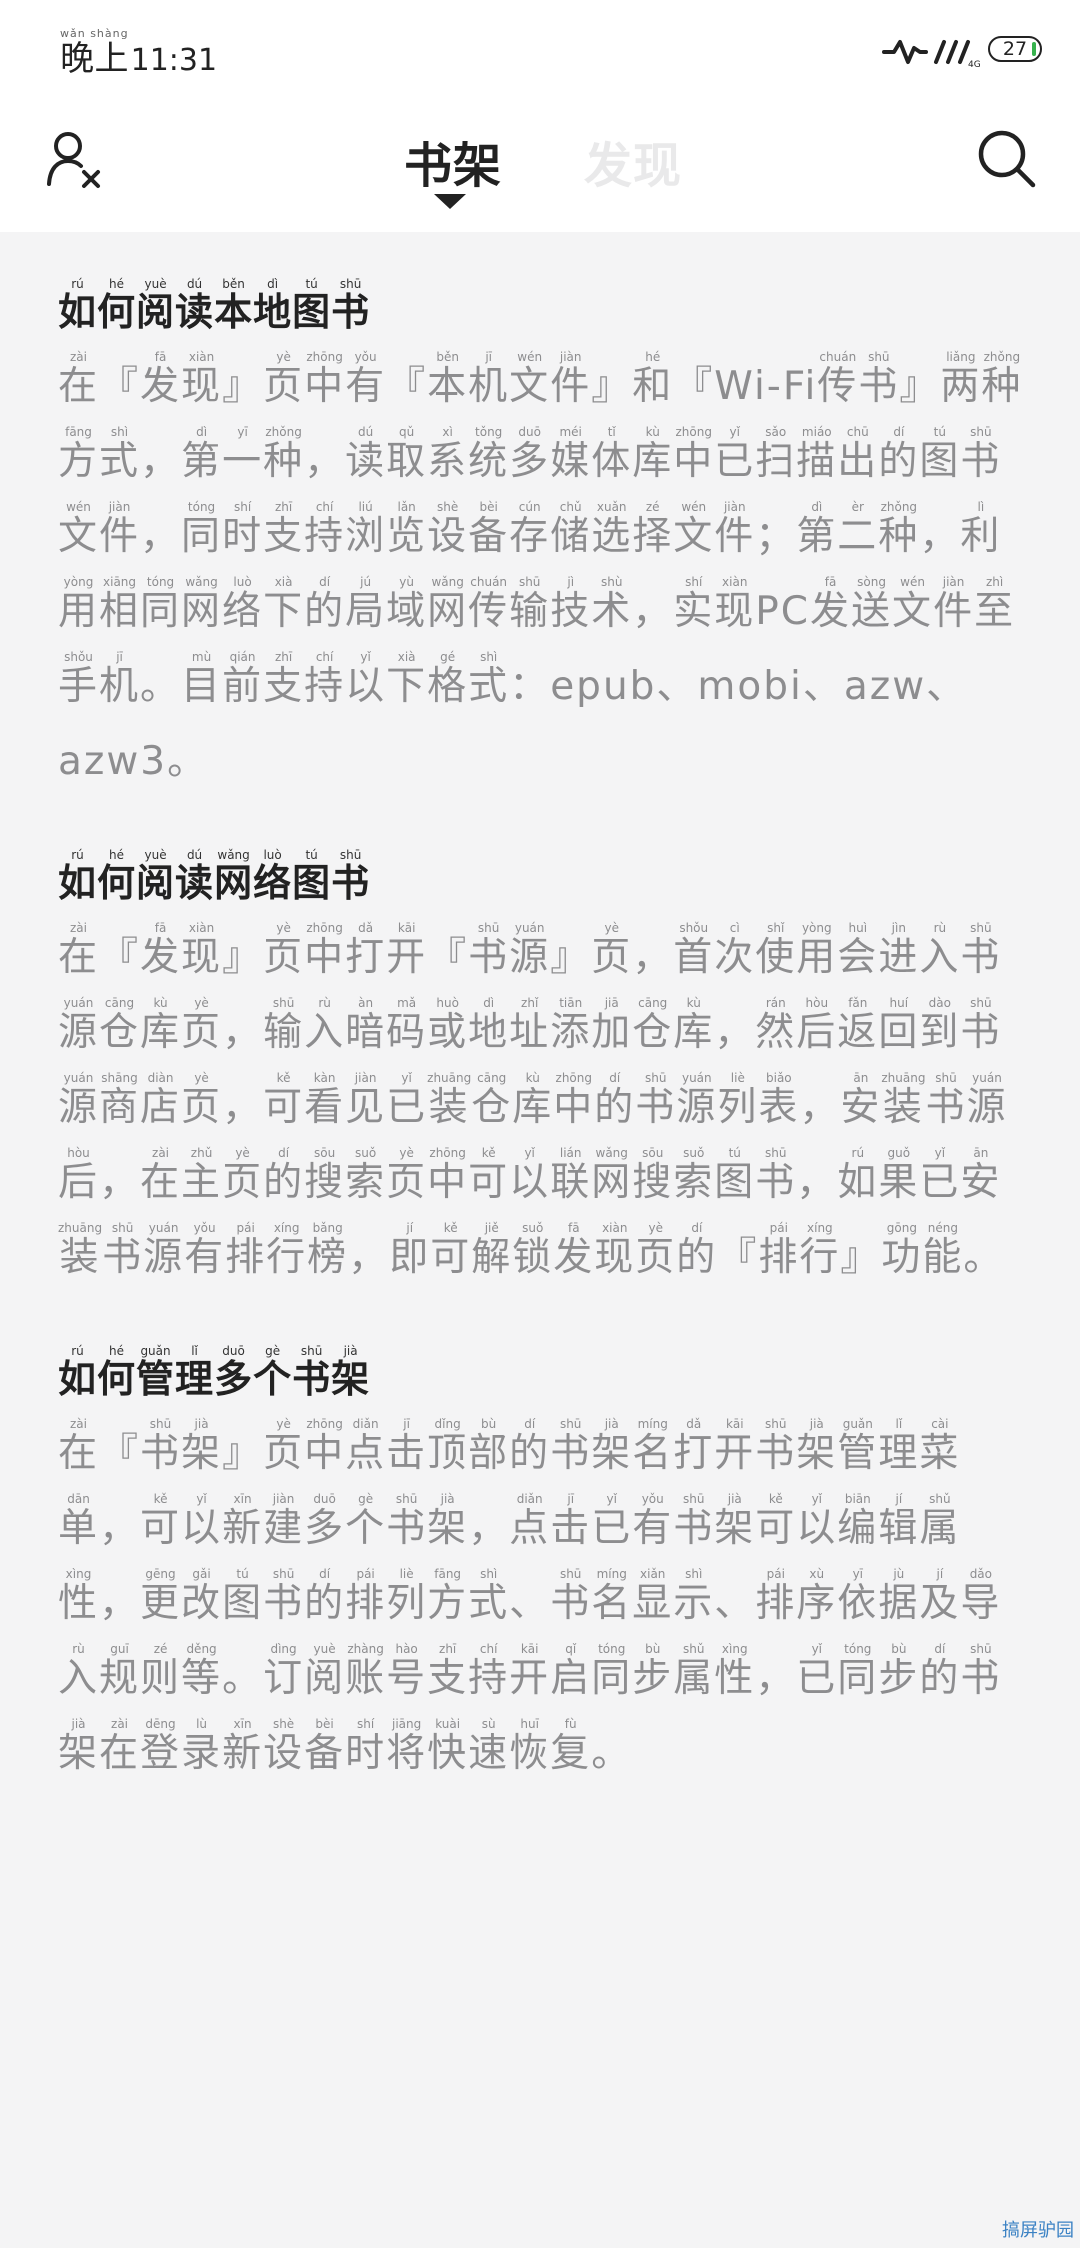 This screenshot has height=2248, width=1080. I want to click on ruby-char: 以yǐ, so click(530, 1175).